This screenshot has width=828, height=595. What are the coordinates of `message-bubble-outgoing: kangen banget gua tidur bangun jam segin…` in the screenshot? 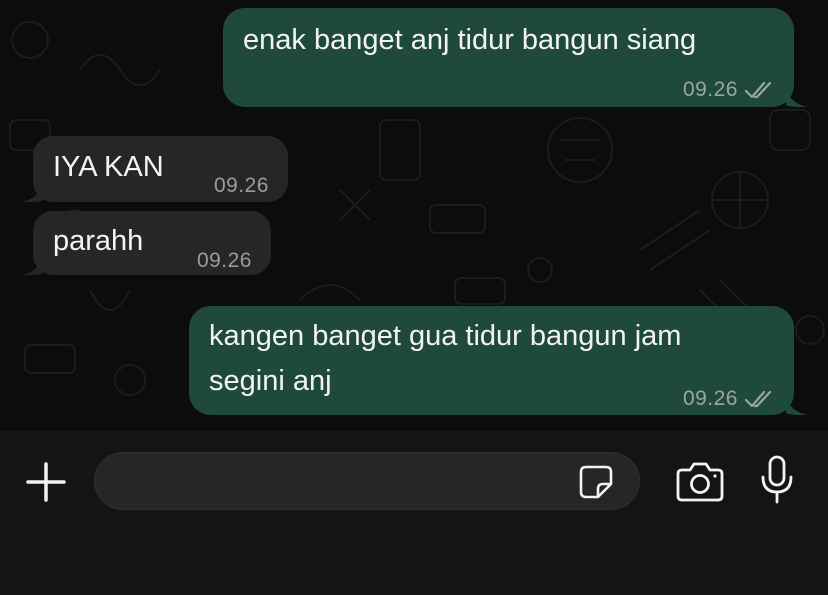 It's located at (498, 362).